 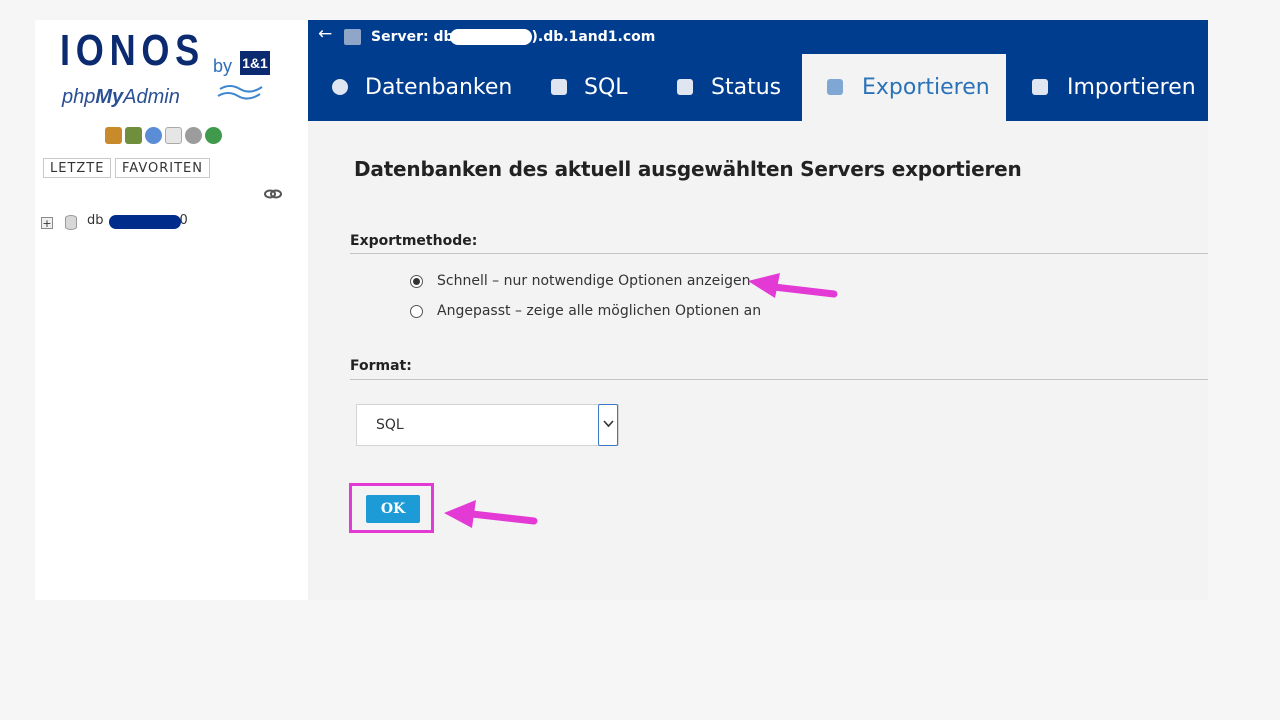 I want to click on tab-status: Status, so click(x=730, y=87).